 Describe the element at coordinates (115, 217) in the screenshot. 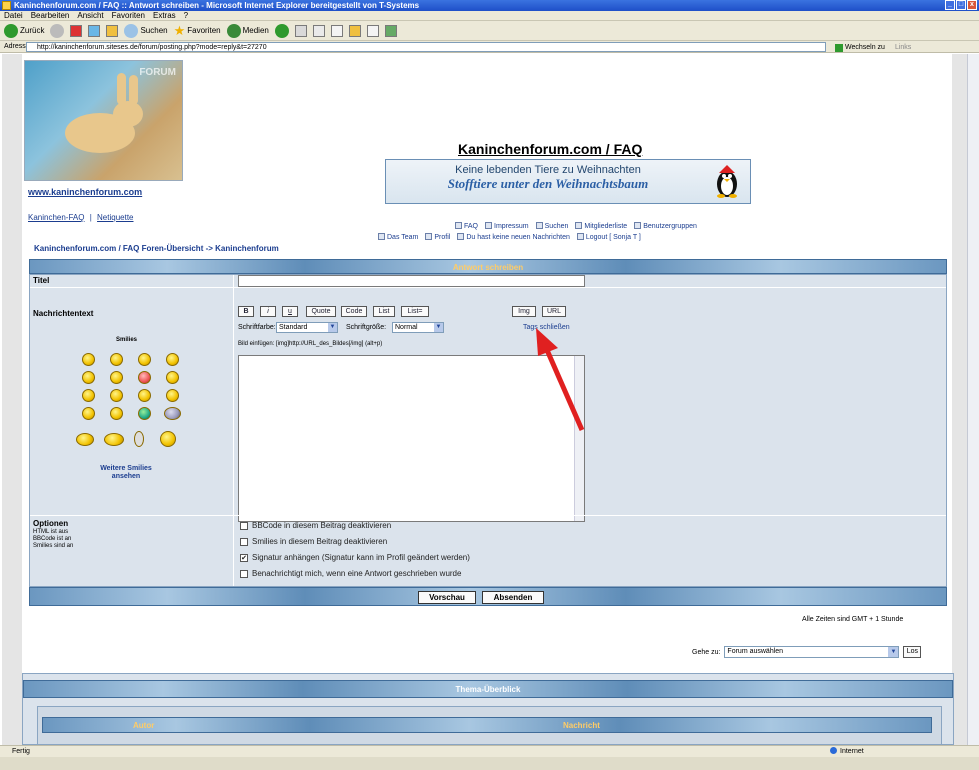

I see `netiquette-link: Netiquette` at that location.